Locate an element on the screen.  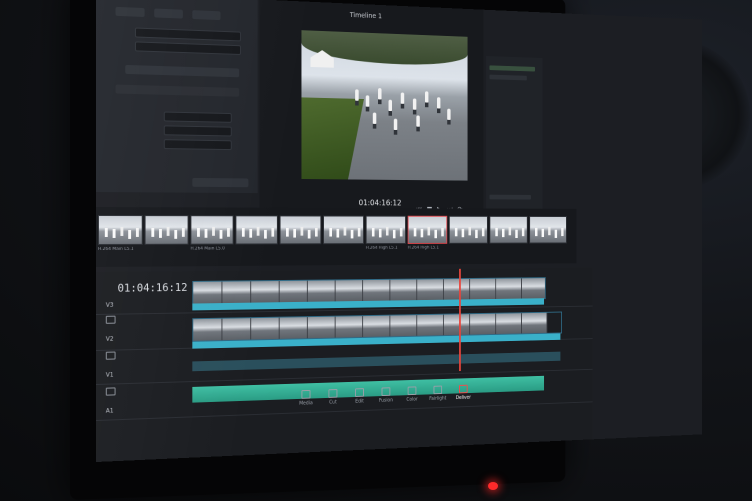
export-tabs is located at coordinates (177, 90).